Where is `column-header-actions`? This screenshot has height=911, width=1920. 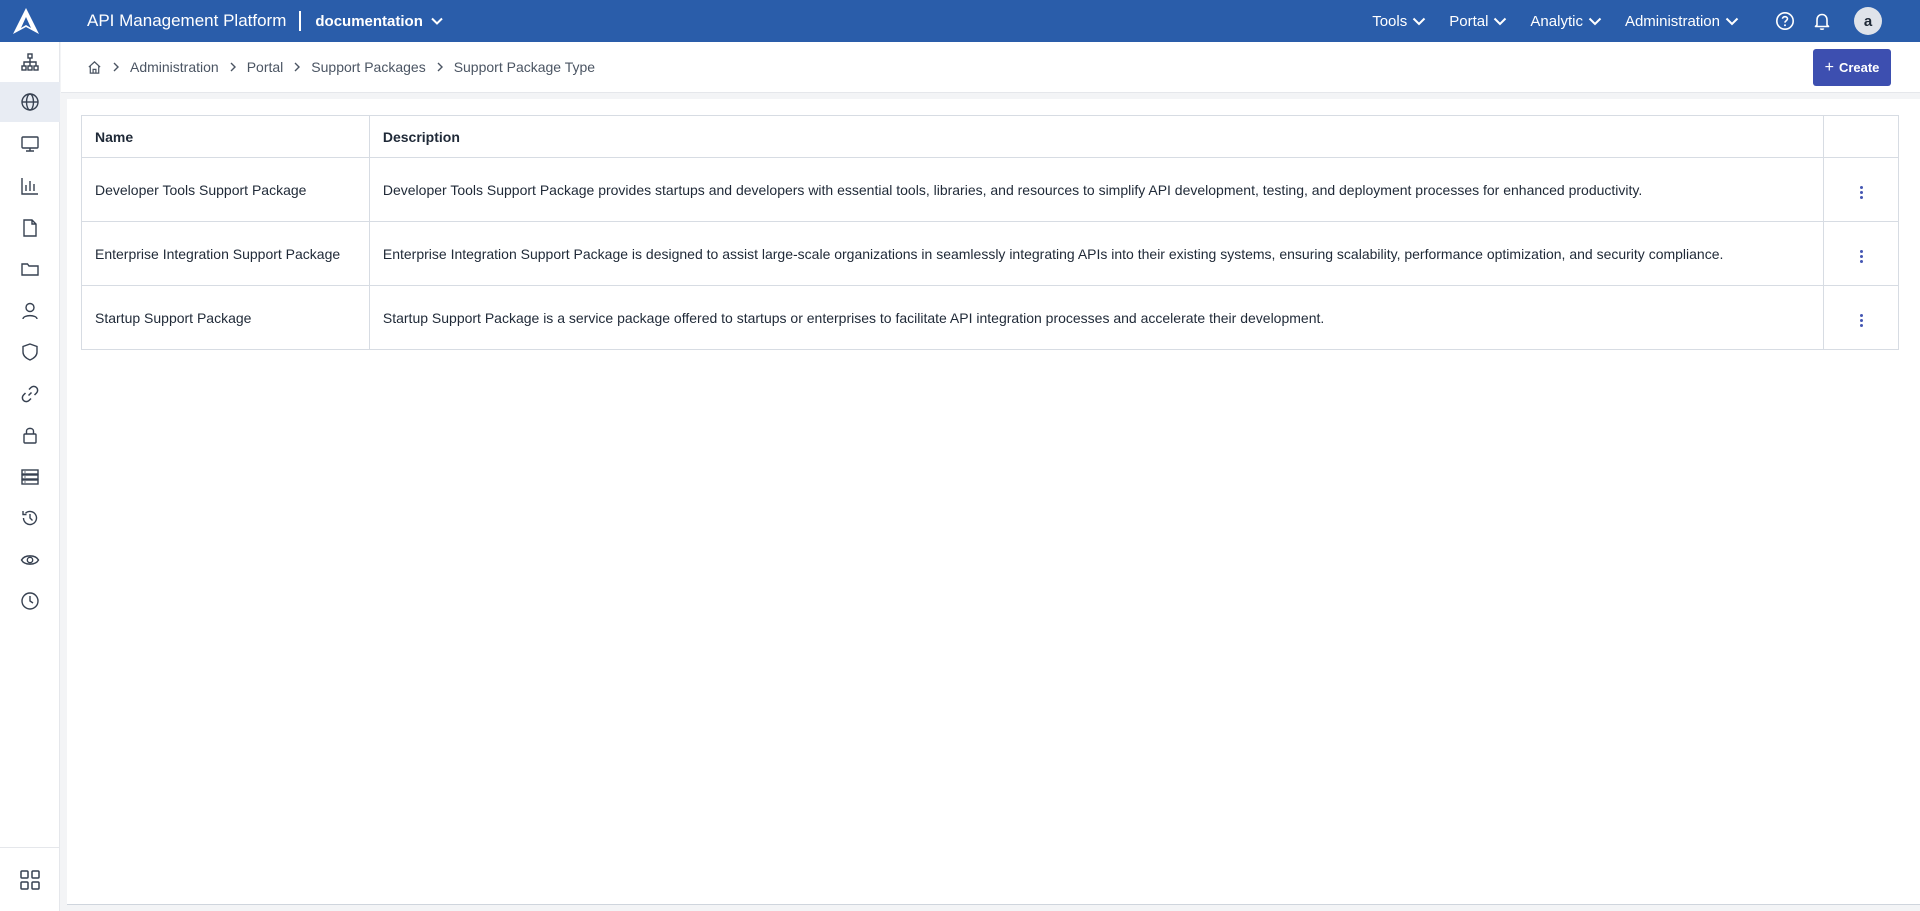 column-header-actions is located at coordinates (1861, 136).